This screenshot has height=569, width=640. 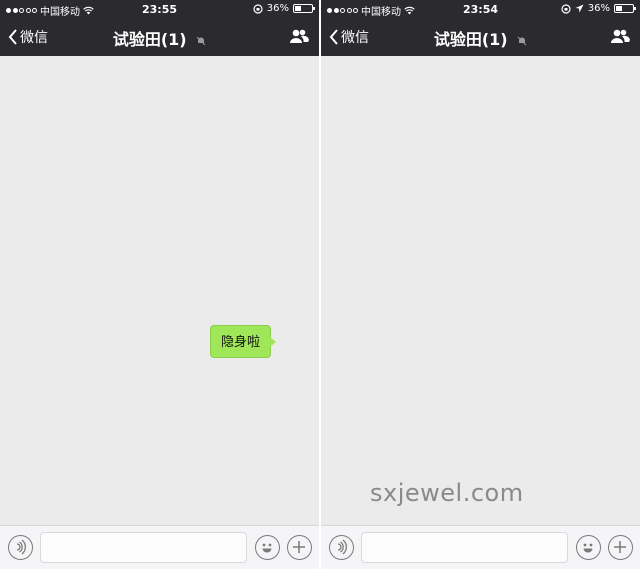 I want to click on location-arrow-icon, so click(x=579, y=8).